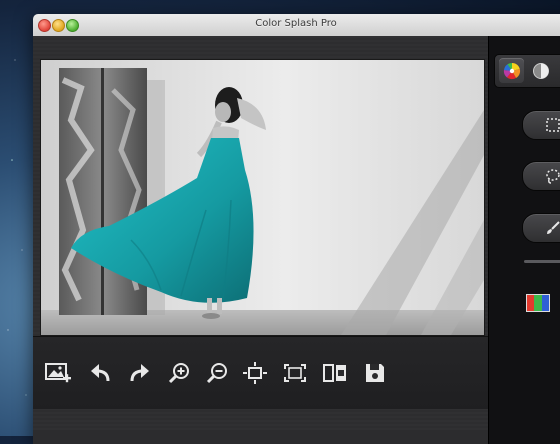 This screenshot has width=560, height=444. I want to click on title-bar: Color Splash Pro, so click(296, 25).